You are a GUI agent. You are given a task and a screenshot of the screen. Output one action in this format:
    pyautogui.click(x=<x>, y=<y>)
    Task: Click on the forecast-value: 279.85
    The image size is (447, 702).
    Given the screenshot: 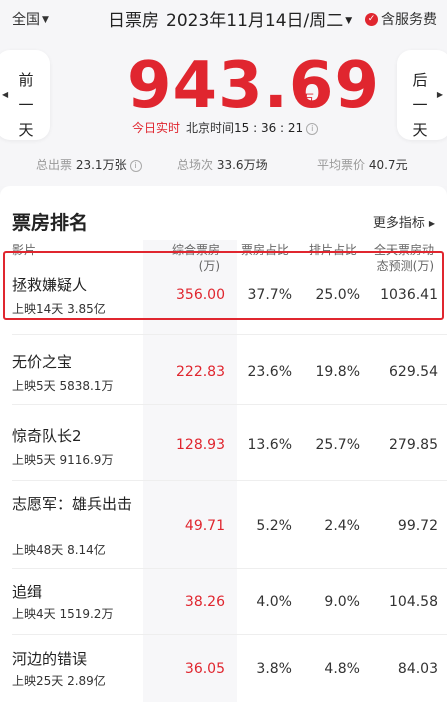 What is the action you would take?
    pyautogui.click(x=413, y=445)
    